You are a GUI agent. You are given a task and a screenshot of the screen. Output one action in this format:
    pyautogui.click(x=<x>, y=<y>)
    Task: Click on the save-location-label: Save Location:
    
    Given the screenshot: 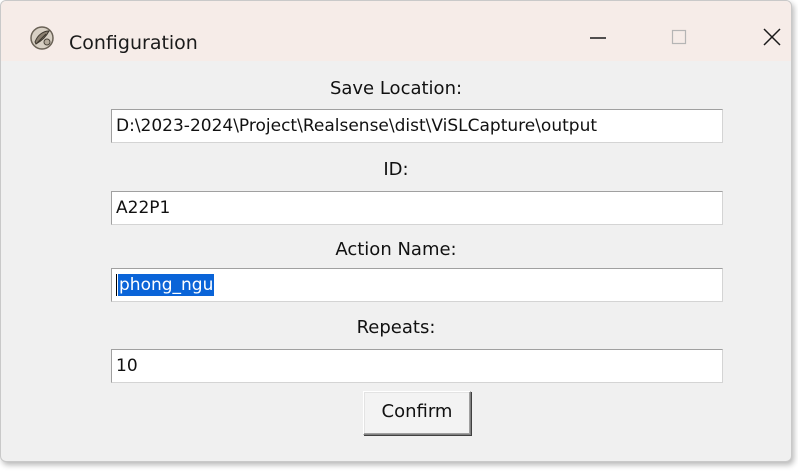 What is the action you would take?
    pyautogui.click(x=396, y=88)
    